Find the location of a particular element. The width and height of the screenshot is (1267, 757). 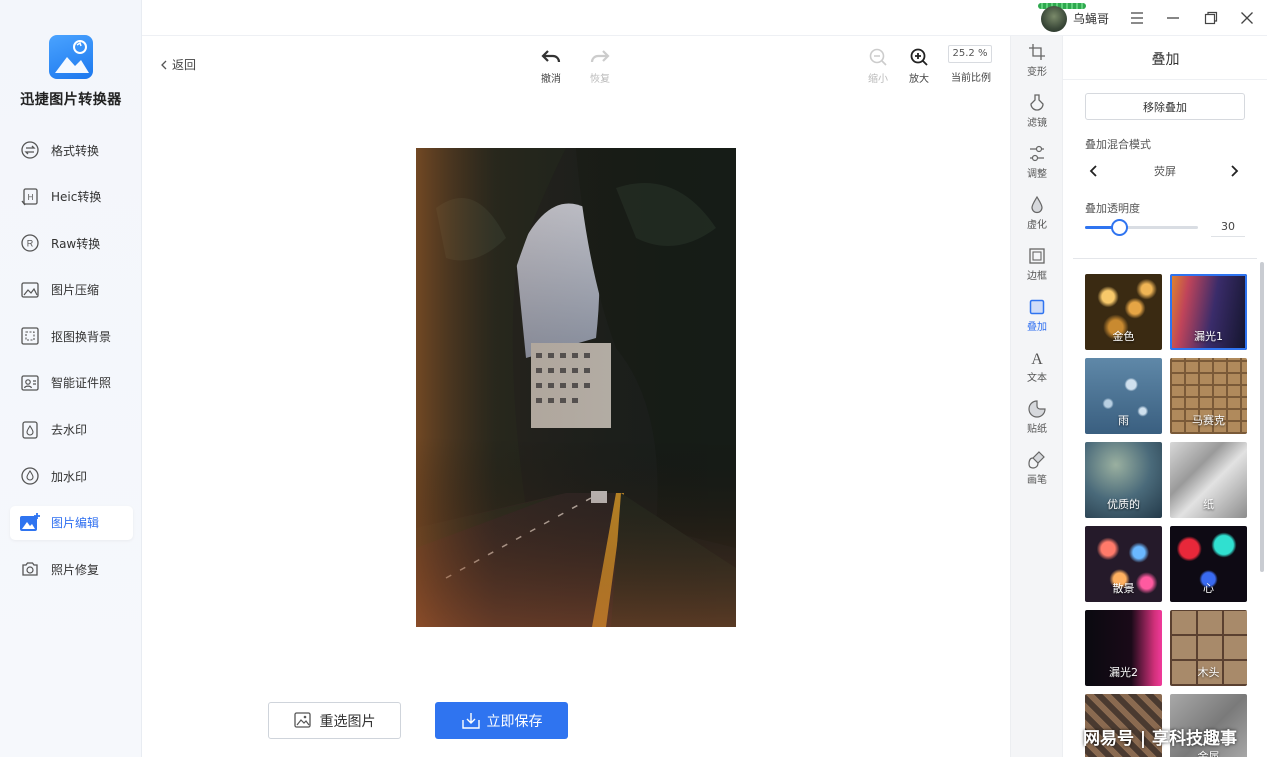

undo-label: 撤消 is located at coordinates (551, 79).